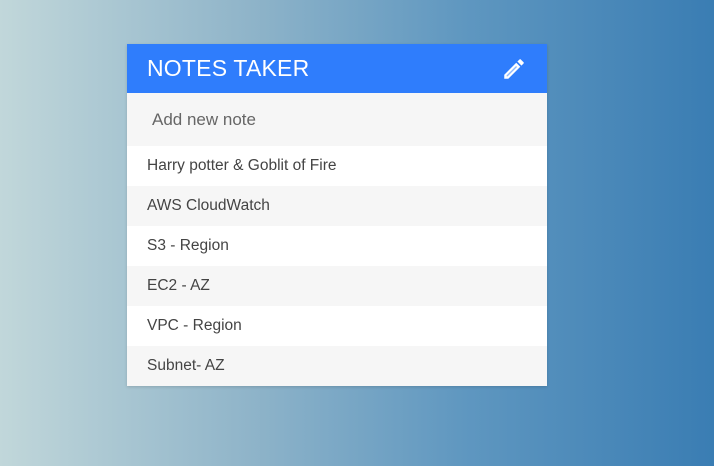 This screenshot has height=466, width=714. What do you see at coordinates (188, 245) in the screenshot?
I see `note-text: S3 - Region` at bounding box center [188, 245].